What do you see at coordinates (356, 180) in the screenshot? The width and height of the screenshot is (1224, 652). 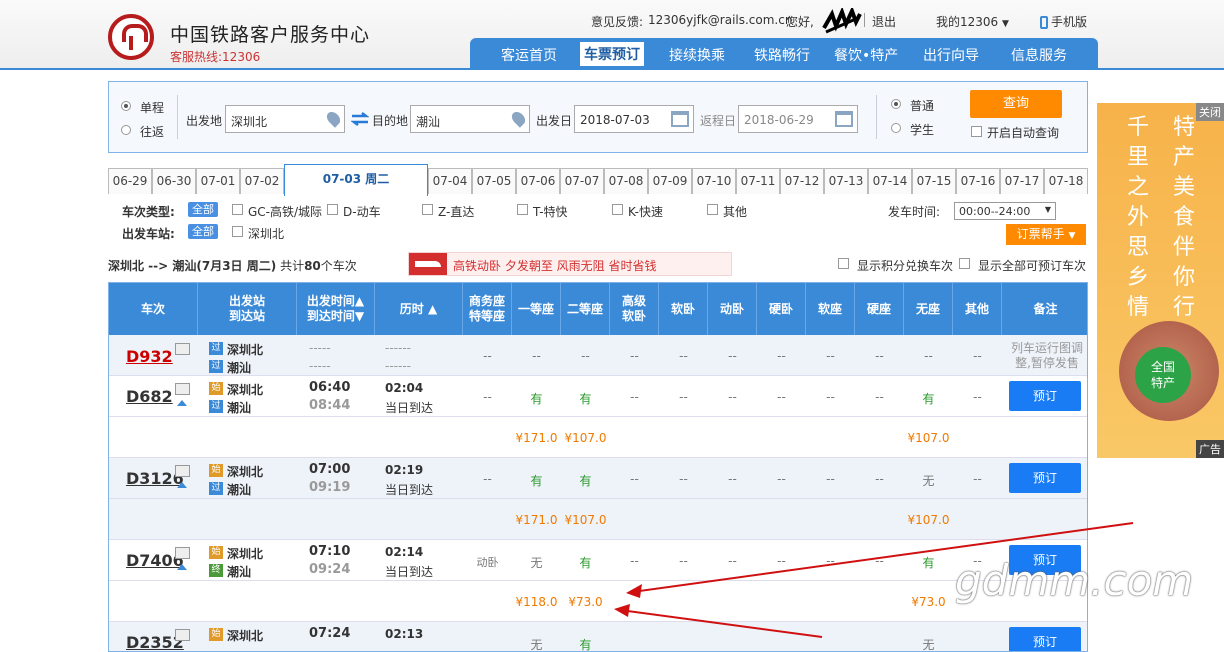 I see `date-tab-selected: 07-03 周二` at bounding box center [356, 180].